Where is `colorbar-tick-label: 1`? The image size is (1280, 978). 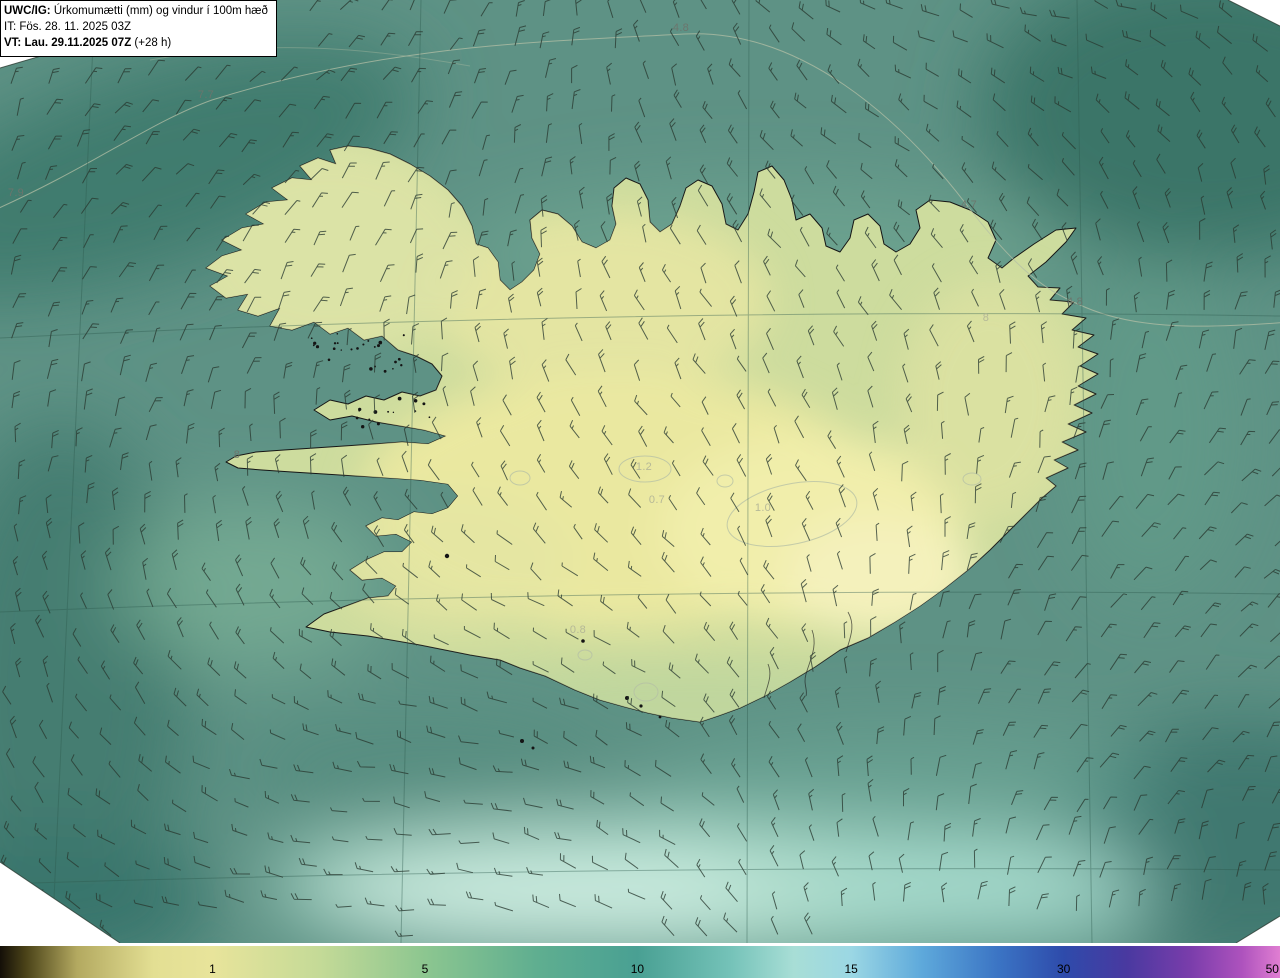 colorbar-tick-label: 1 is located at coordinates (212, 969).